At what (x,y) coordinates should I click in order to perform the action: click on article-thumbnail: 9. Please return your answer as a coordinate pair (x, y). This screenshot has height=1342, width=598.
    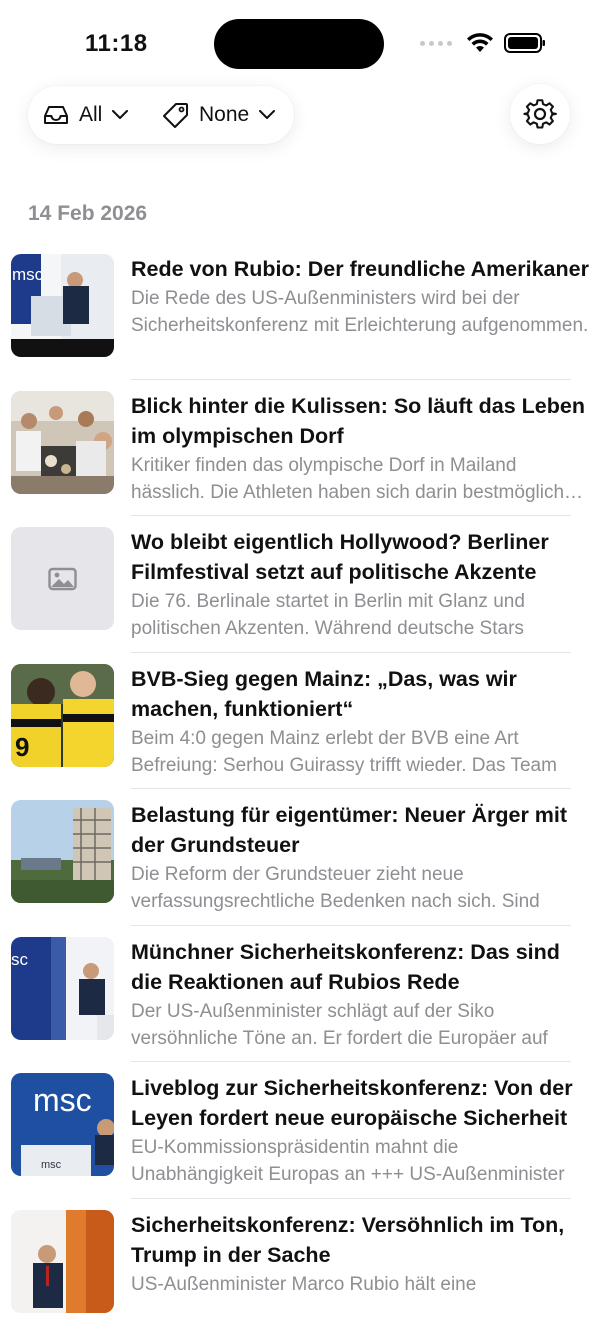
    Looking at the image, I should click on (62, 715).